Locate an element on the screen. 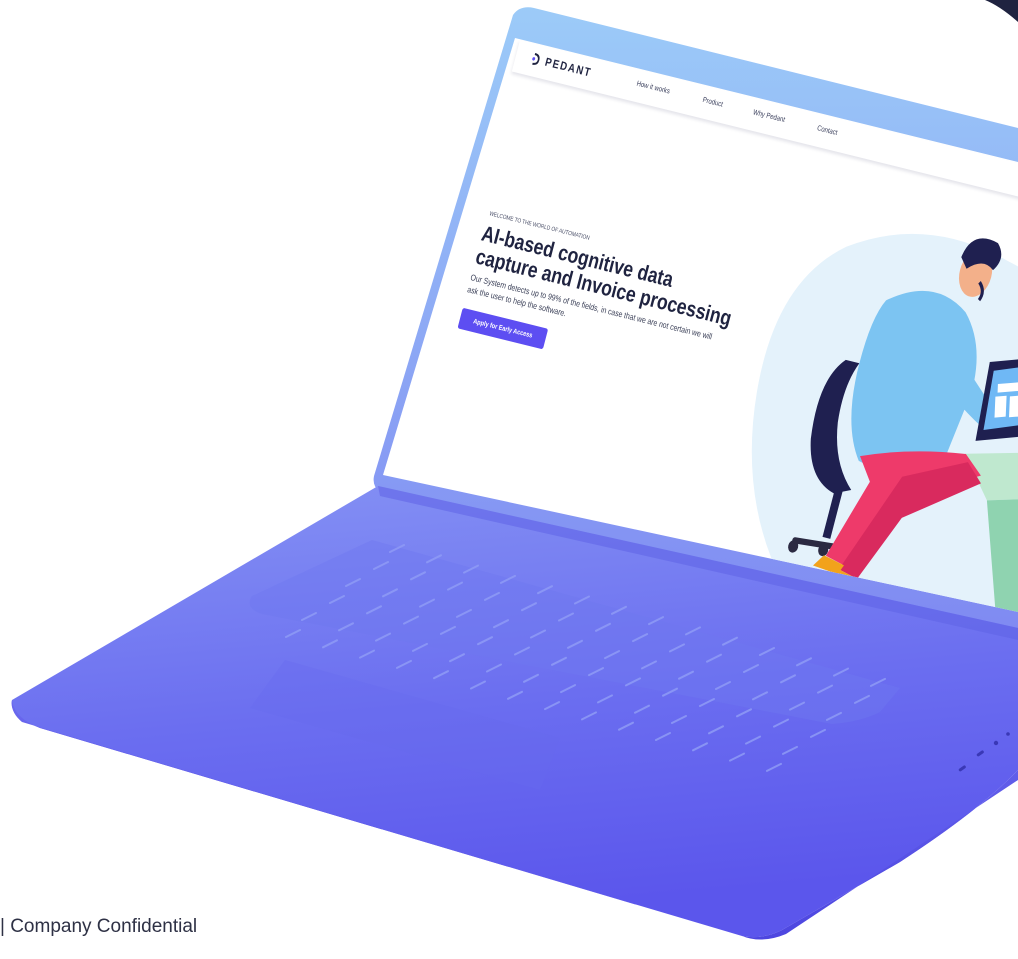 This screenshot has height=959, width=1018. nav-how-it-works: How it works is located at coordinates (653, 88).